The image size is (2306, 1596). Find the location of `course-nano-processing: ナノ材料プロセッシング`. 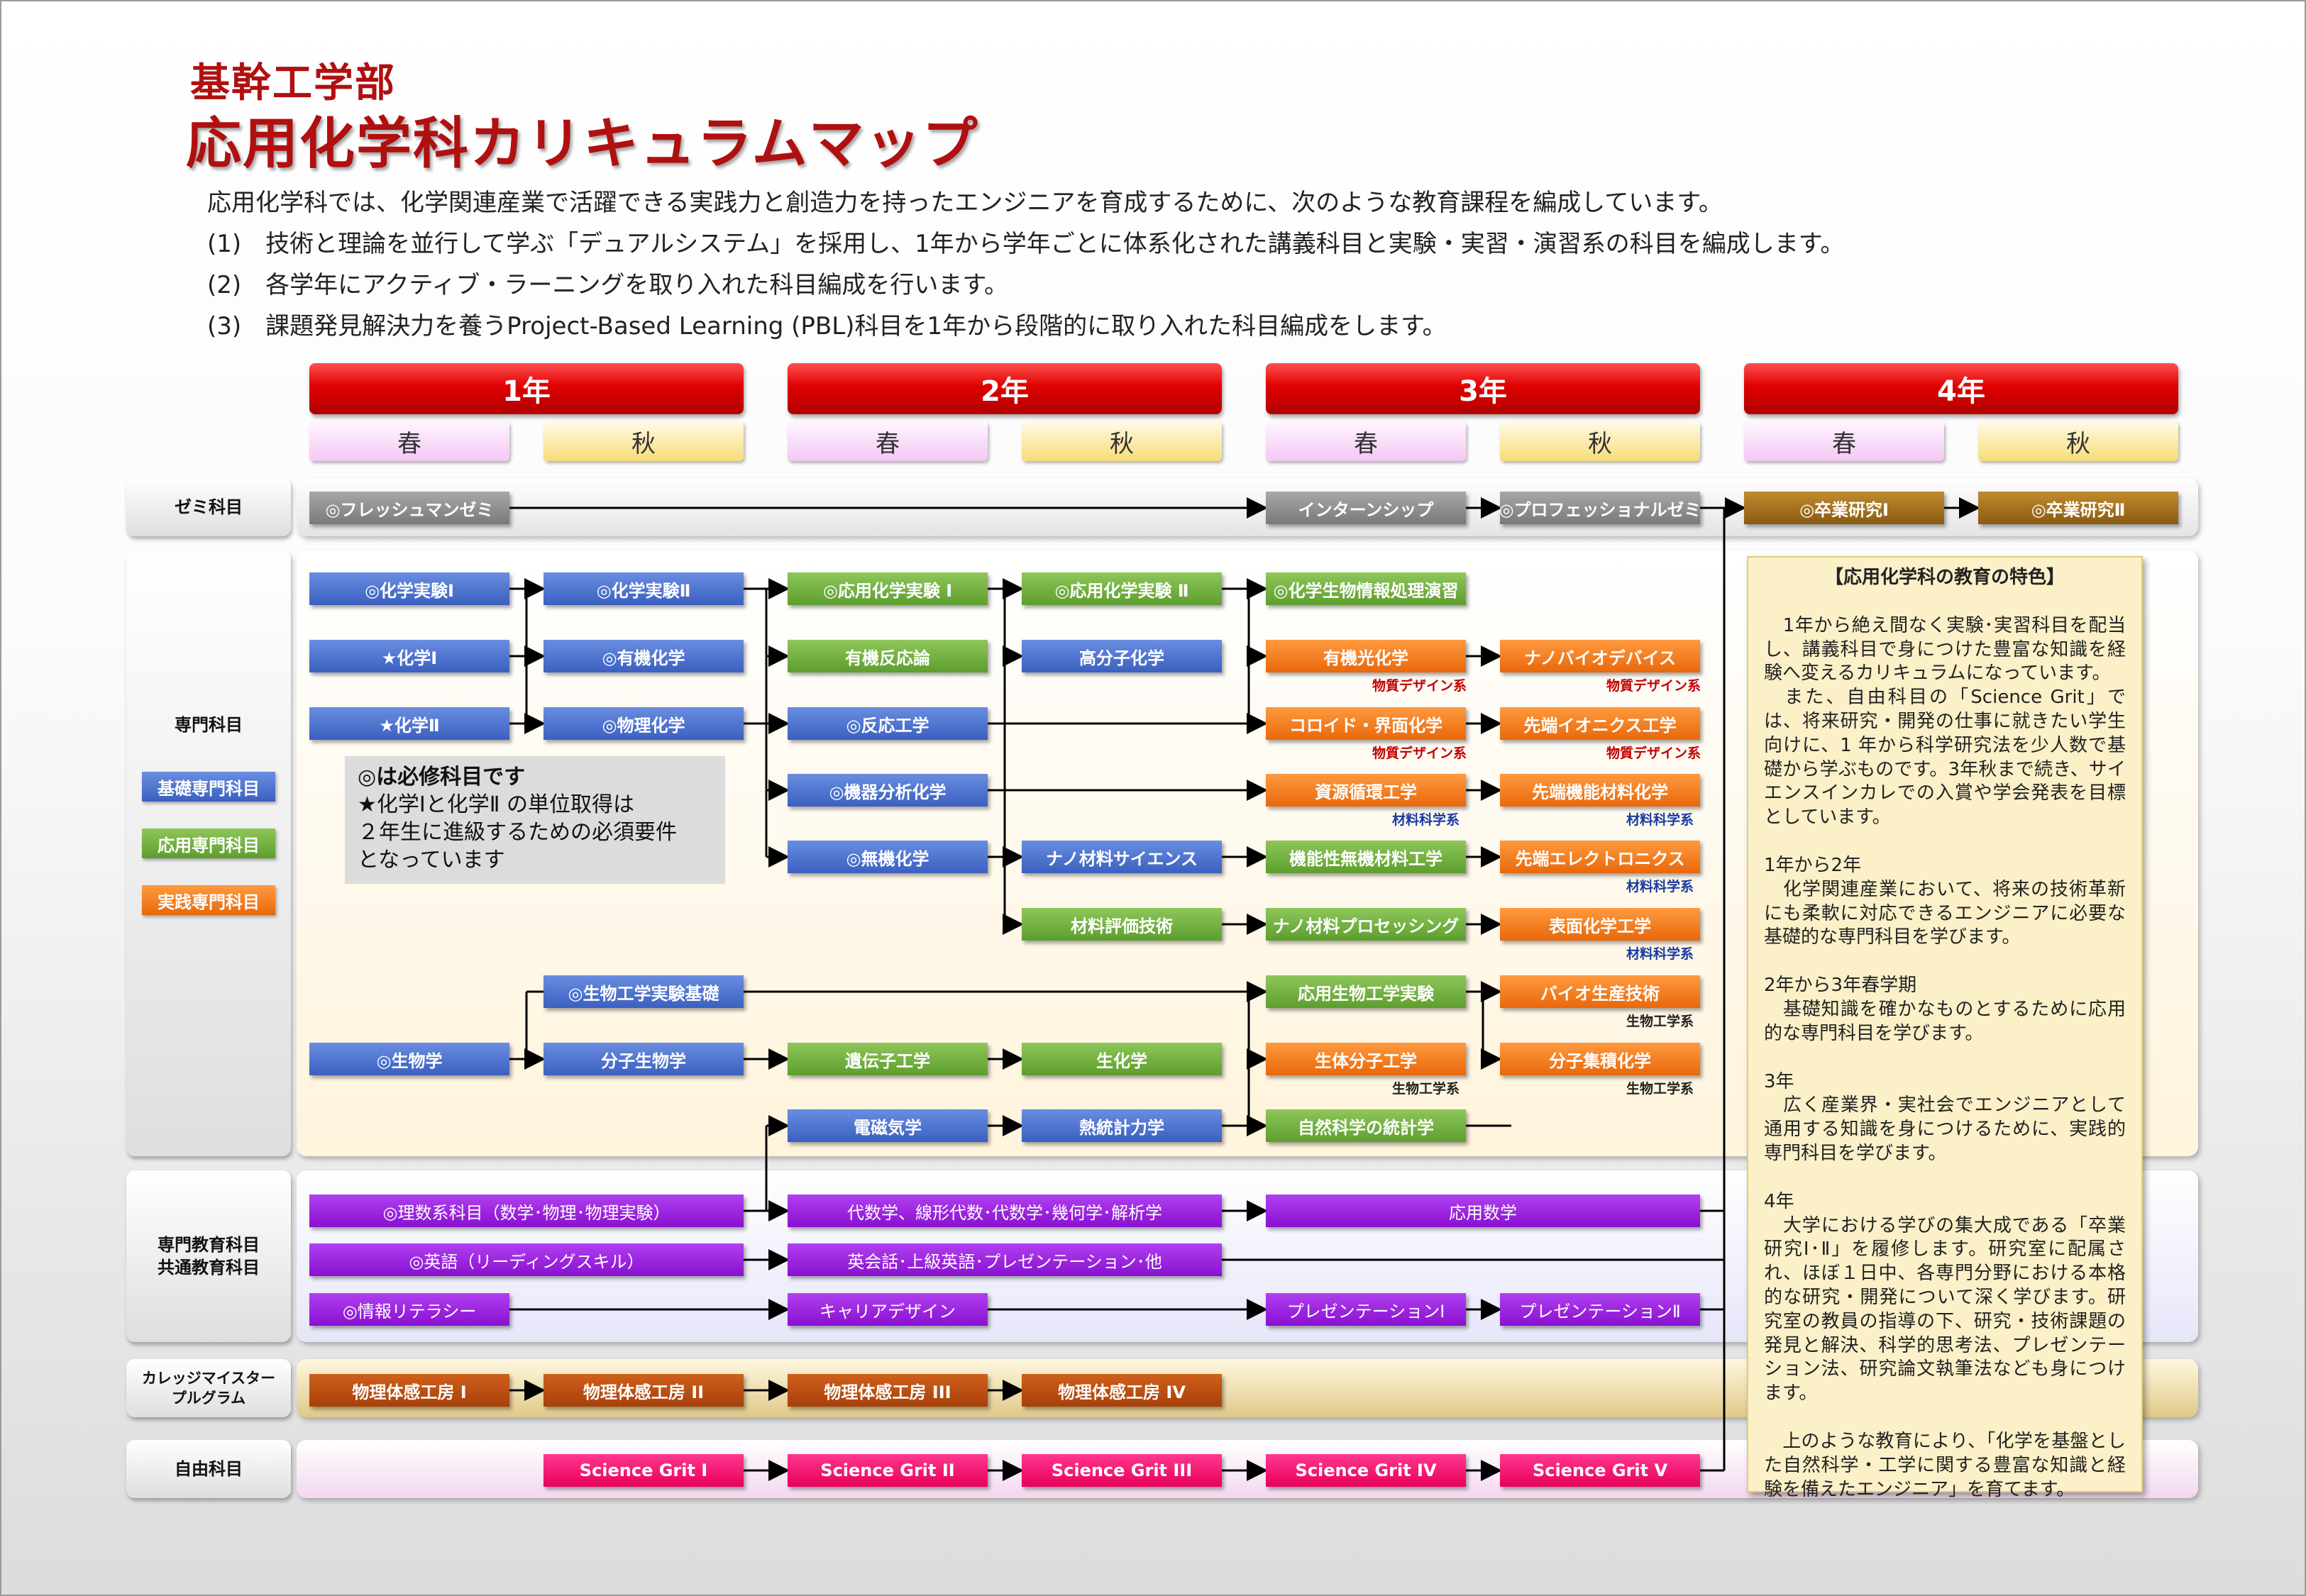

course-nano-processing: ナノ材料プロセッシング is located at coordinates (1366, 925).